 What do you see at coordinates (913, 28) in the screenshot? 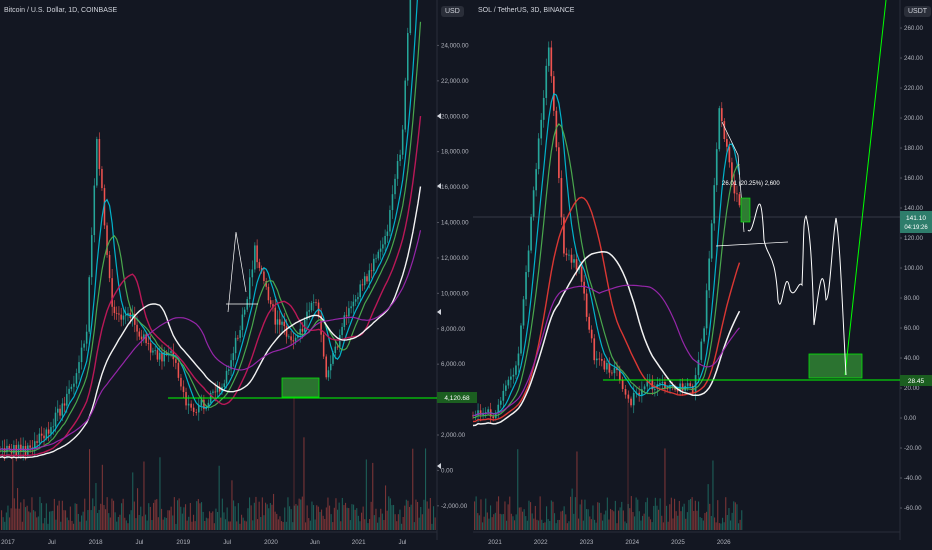
I see `y-tick-label: 260.00` at bounding box center [913, 28].